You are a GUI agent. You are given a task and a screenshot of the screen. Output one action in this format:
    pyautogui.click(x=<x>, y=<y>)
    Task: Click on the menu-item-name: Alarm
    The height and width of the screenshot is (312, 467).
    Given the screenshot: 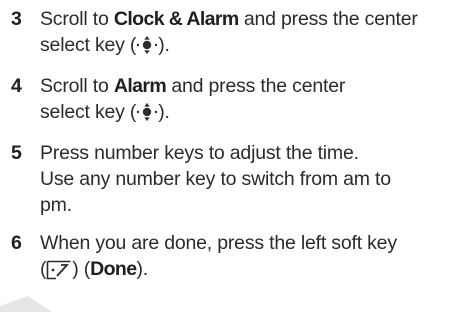 What is the action you would take?
    pyautogui.click(x=140, y=86)
    